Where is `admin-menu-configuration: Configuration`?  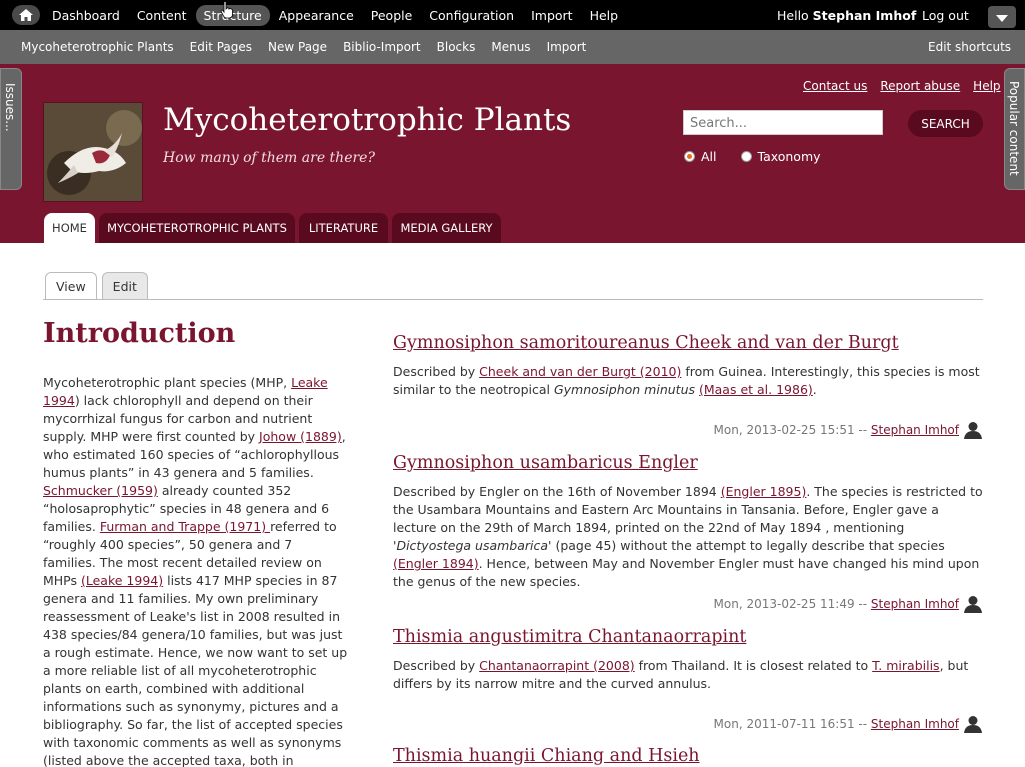 admin-menu-configuration: Configuration is located at coordinates (471, 15).